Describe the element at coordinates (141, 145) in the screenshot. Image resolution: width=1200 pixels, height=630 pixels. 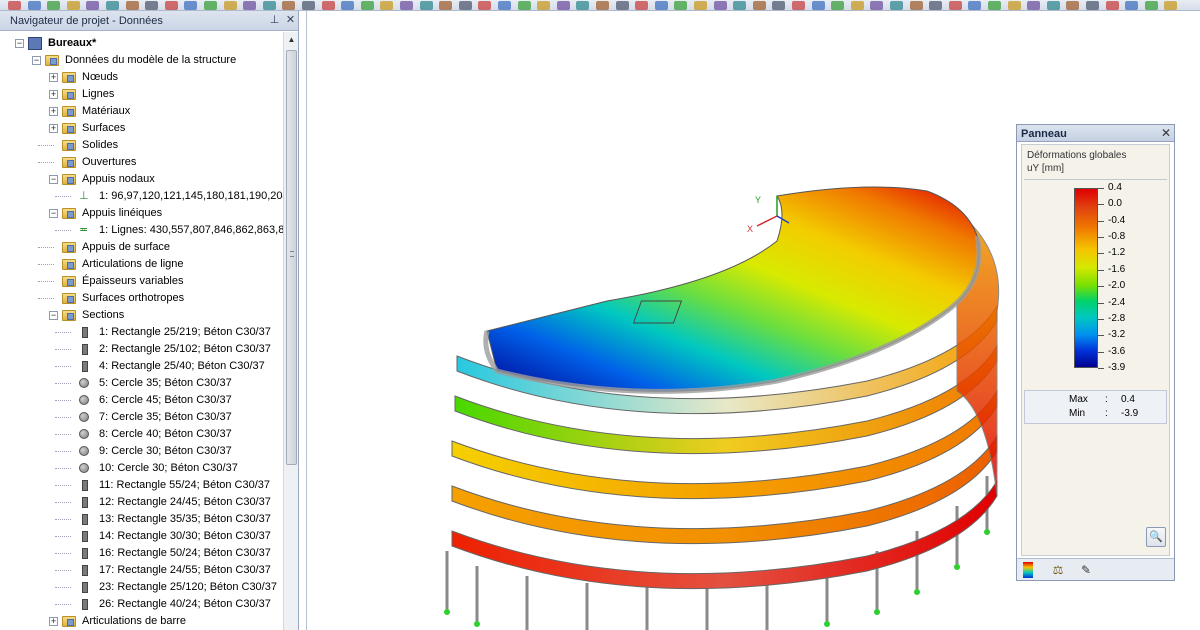
I see `tree-item: Solides` at that location.